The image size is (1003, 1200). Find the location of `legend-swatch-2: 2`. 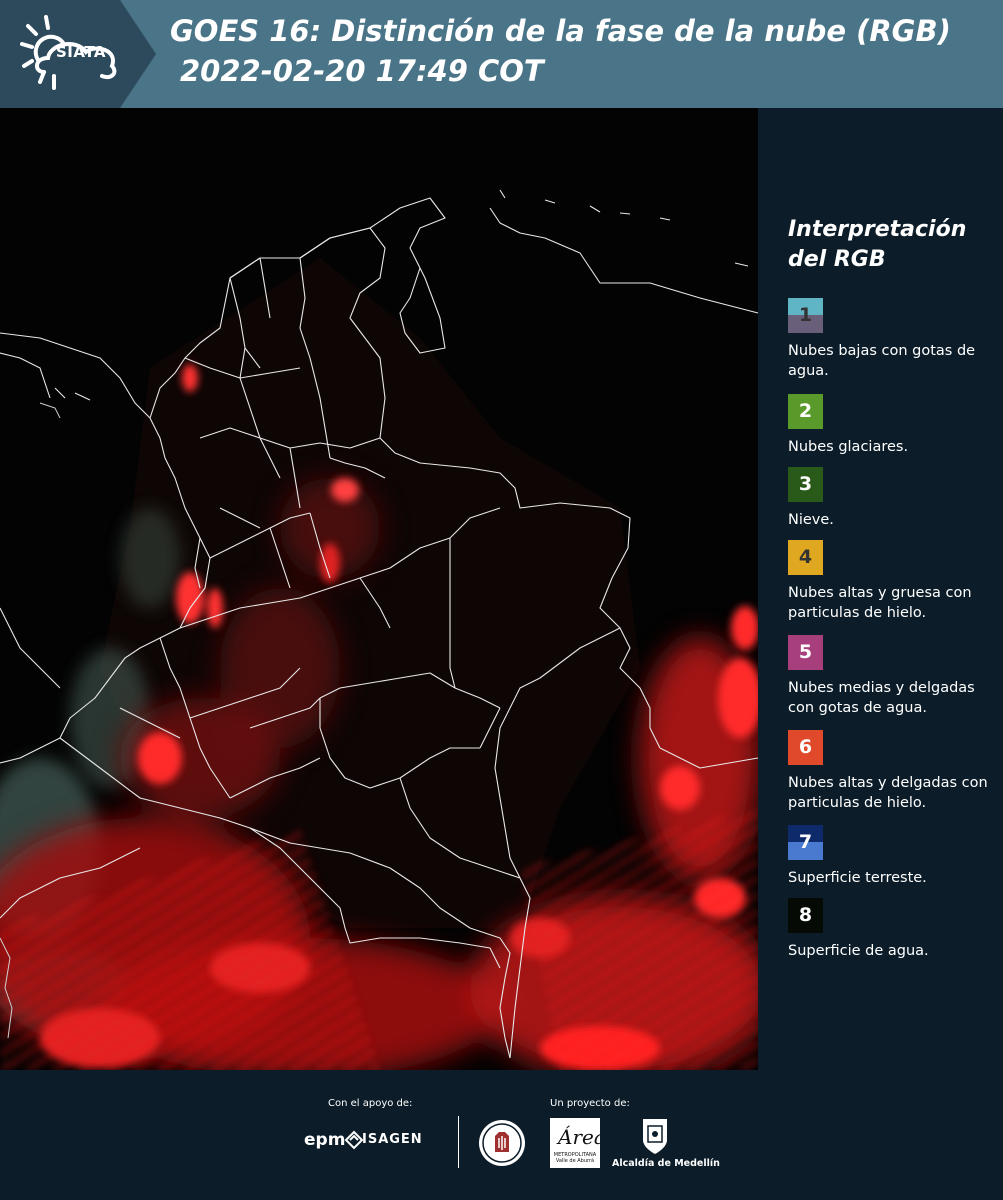

legend-swatch-2: 2 is located at coordinates (805, 411).